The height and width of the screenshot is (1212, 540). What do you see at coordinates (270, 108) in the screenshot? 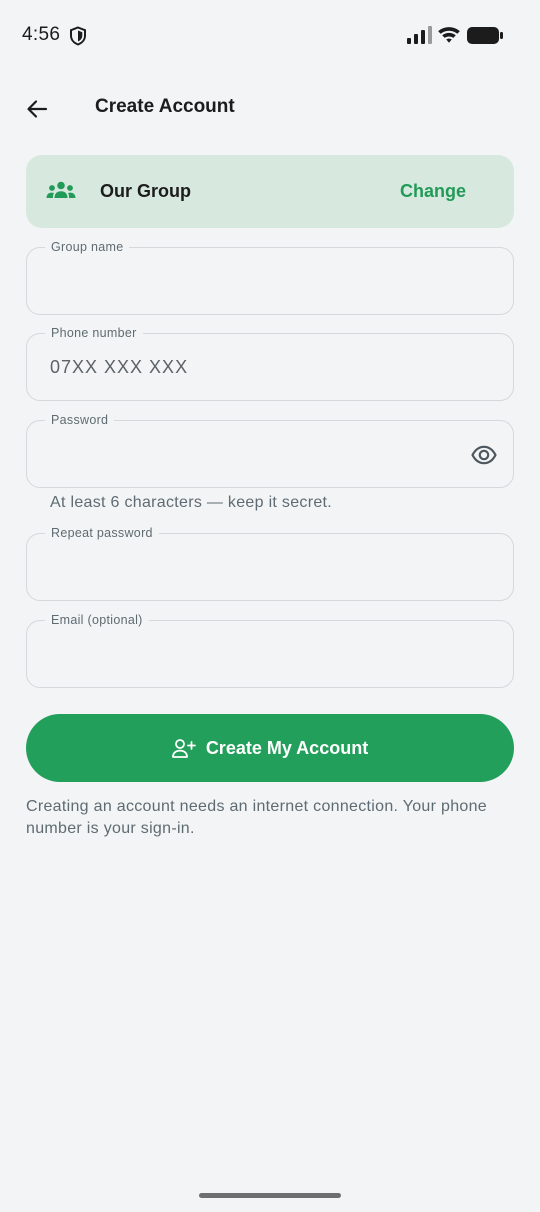
I see `app-bar: Create Account` at bounding box center [270, 108].